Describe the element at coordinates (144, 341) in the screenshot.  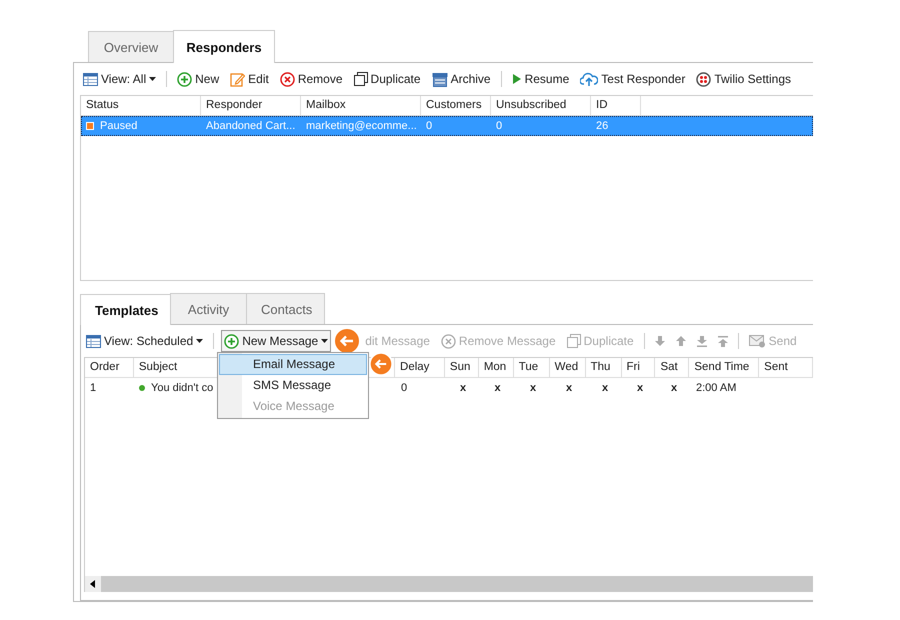
I see `dropdown-button: View: Scheduled` at that location.